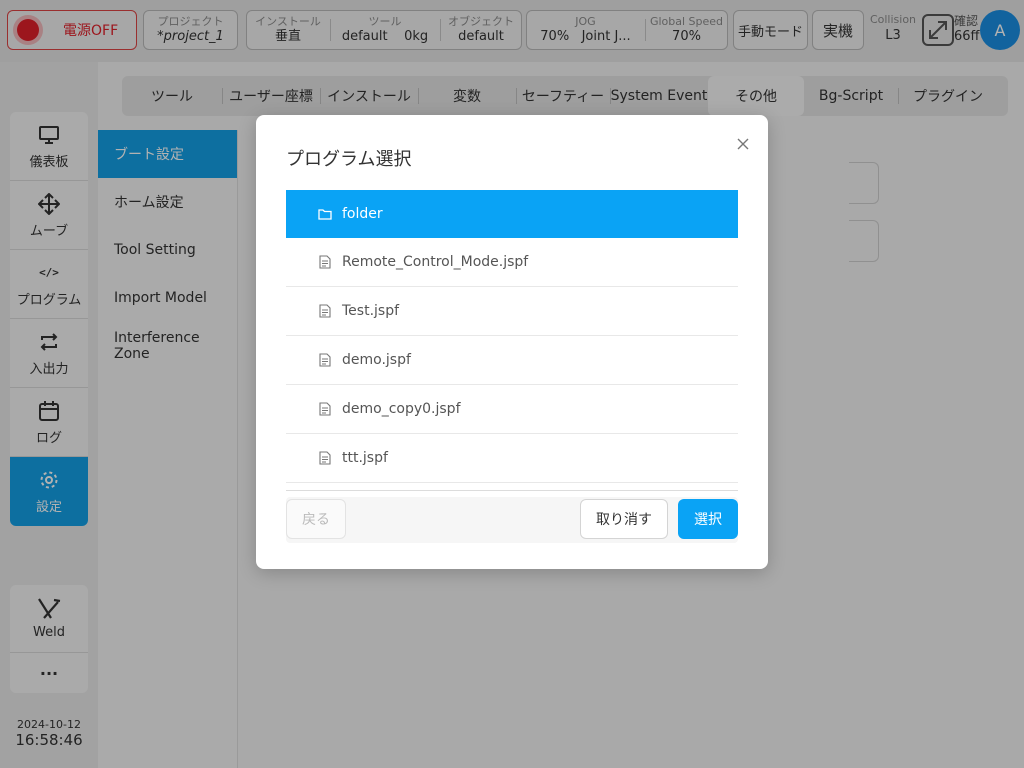 This screenshot has width=1024, height=768. I want to click on close-icon, so click(743, 144).